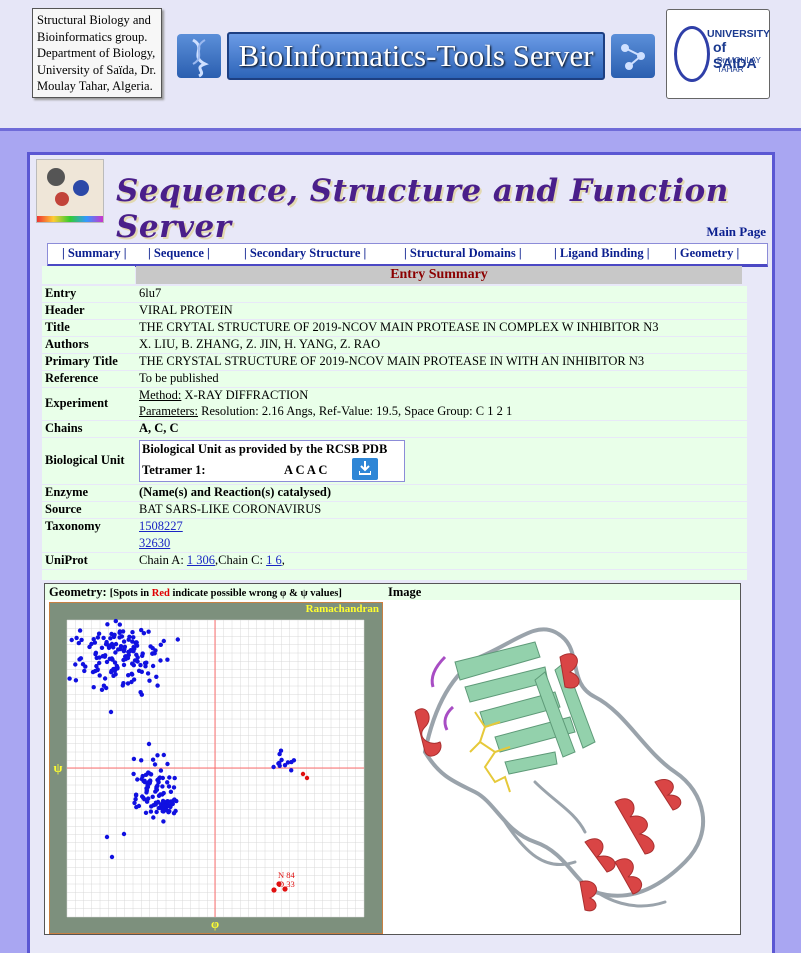  What do you see at coordinates (394, 575) in the screenshot?
I see `spacer-row` at bounding box center [394, 575].